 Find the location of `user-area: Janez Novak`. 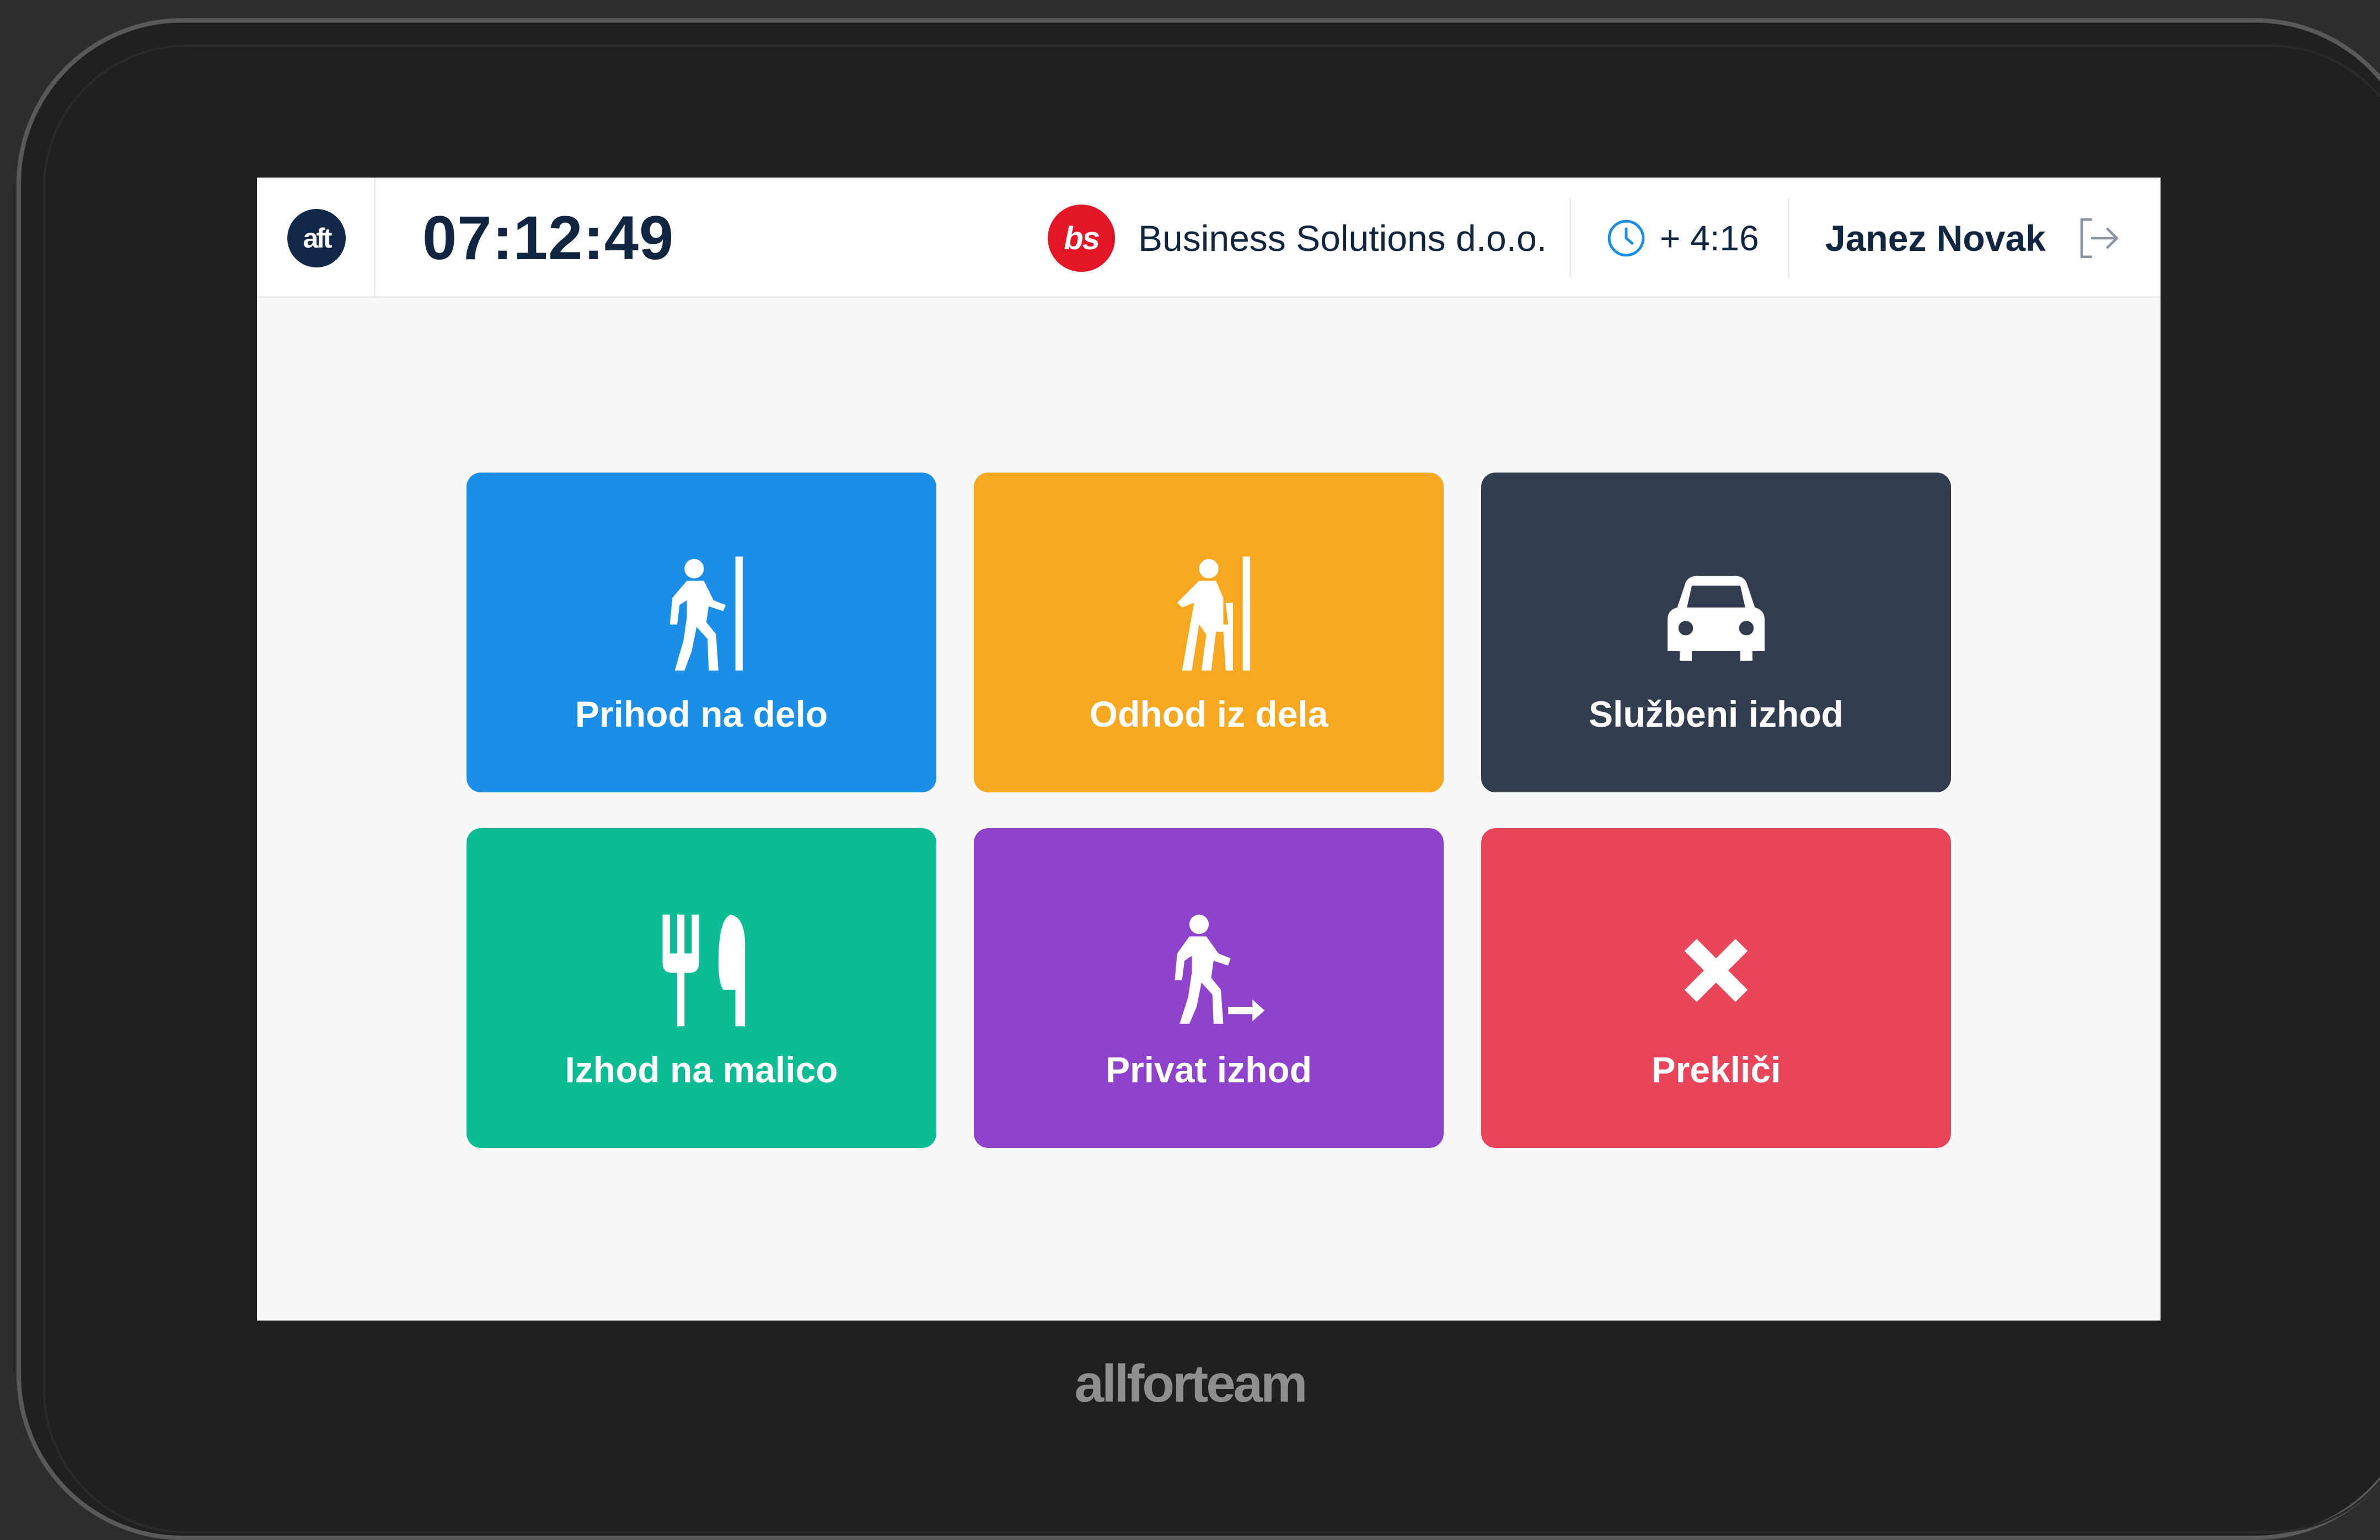

user-area: Janez Novak is located at coordinates (1974, 238).